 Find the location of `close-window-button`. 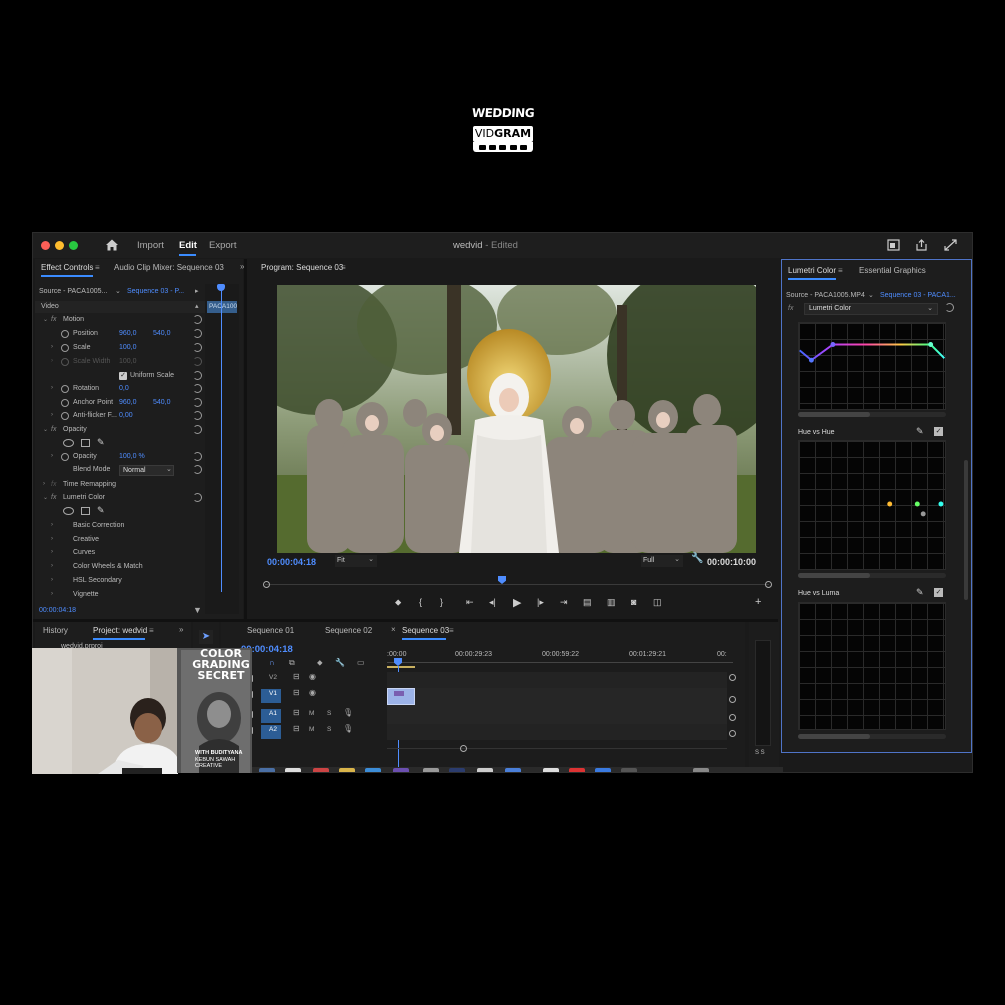

close-window-button is located at coordinates (45, 245).